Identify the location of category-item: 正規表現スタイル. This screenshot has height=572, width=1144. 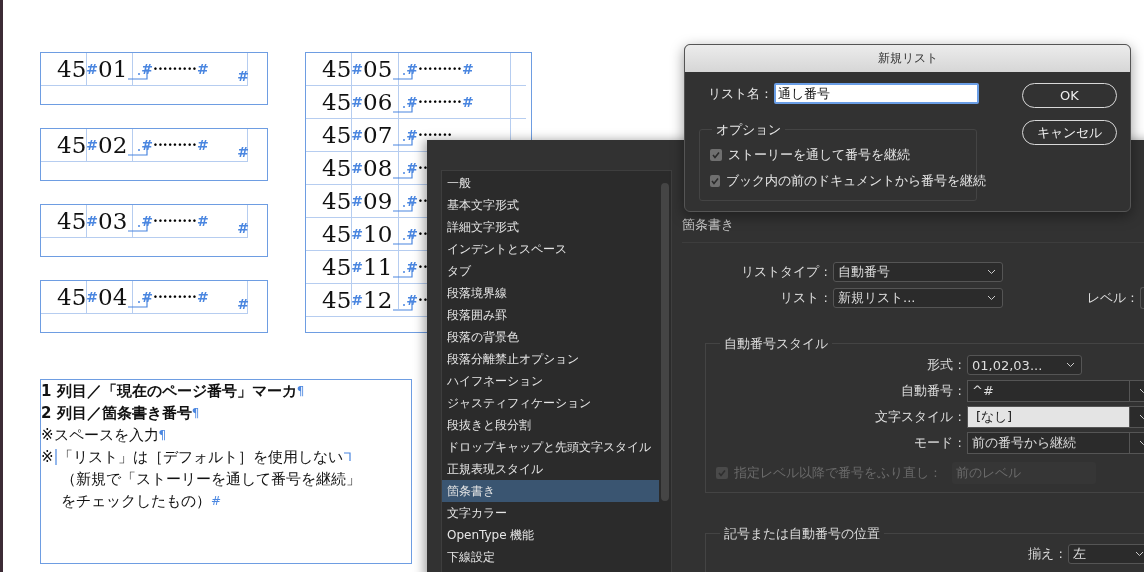
(550, 469).